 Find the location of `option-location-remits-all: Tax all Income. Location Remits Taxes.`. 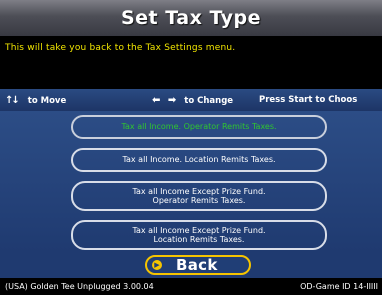

option-location-remits-all: Tax all Income. Location Remits Taxes. is located at coordinates (199, 160).